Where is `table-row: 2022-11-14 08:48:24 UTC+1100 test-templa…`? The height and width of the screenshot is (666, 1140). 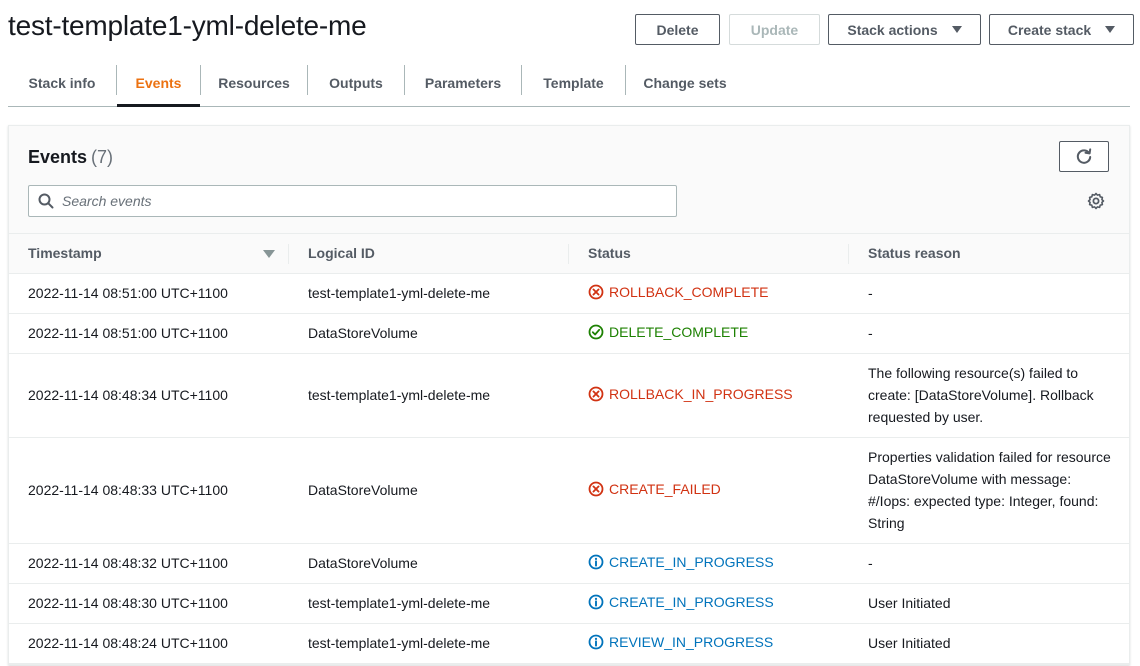
table-row: 2022-11-14 08:48:24 UTC+1100 test-templa… is located at coordinates (569, 643).